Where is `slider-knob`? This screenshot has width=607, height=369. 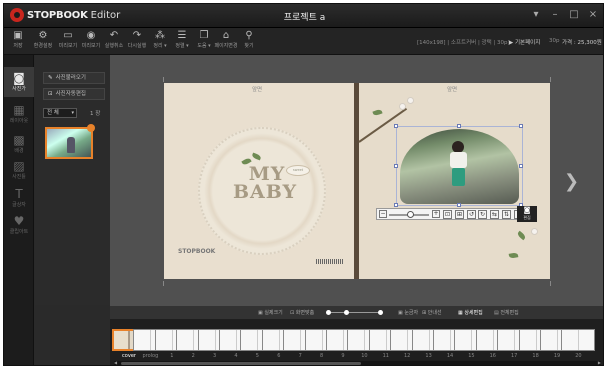
slider-knob is located at coordinates (410, 214).